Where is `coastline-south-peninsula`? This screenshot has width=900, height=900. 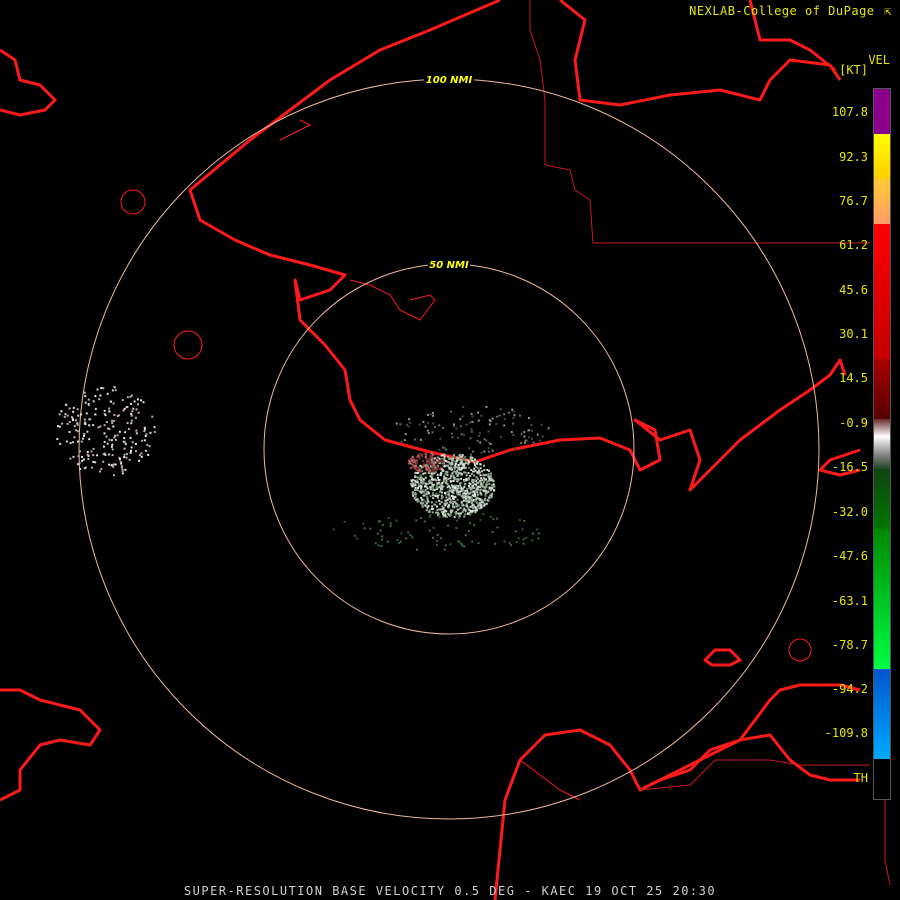 coastline-south-peninsula is located at coordinates (676, 814).